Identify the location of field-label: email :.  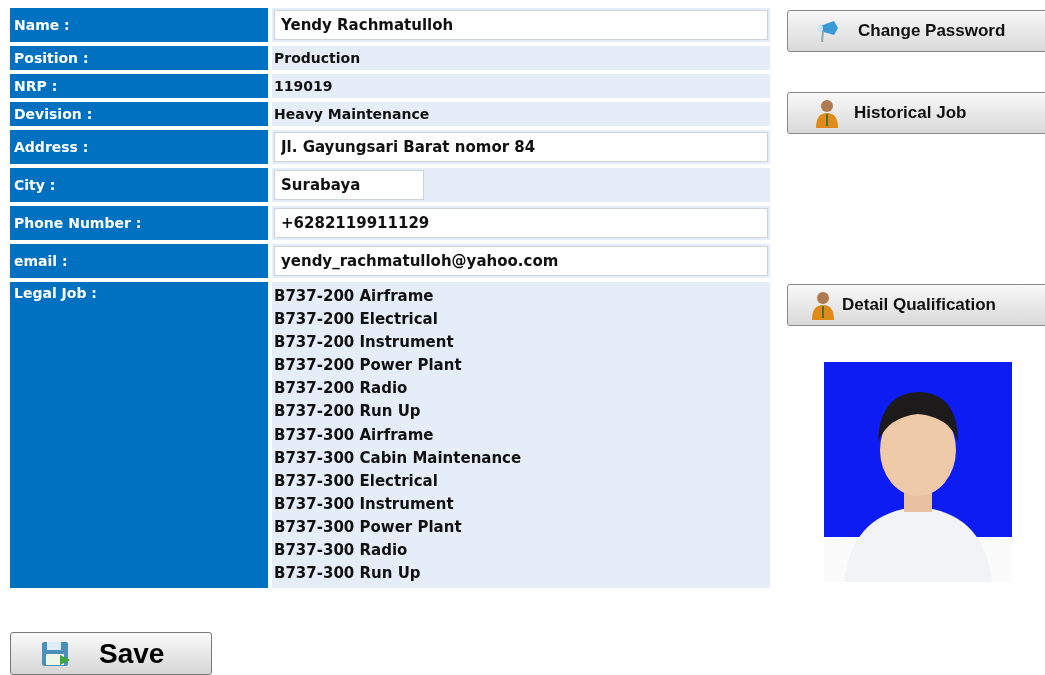
(139, 261).